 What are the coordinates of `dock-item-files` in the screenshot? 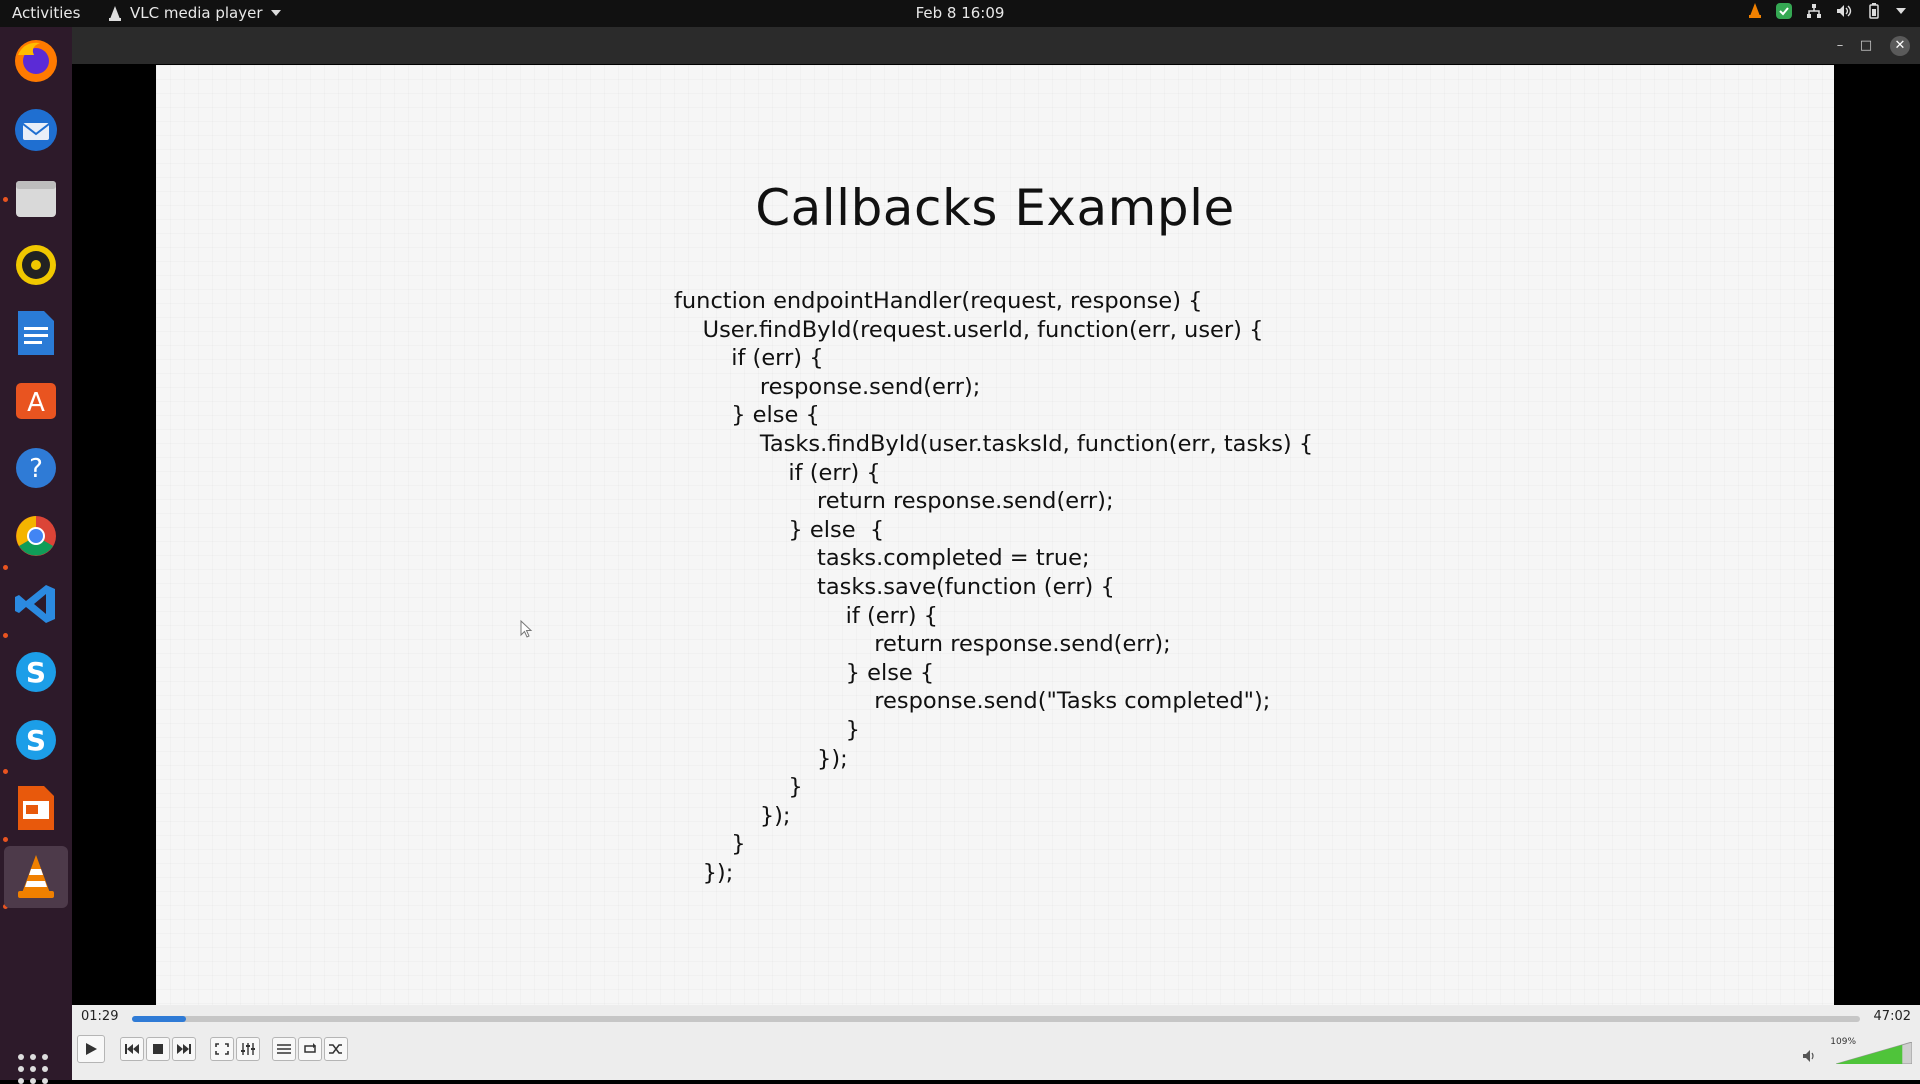 It's located at (36, 198).